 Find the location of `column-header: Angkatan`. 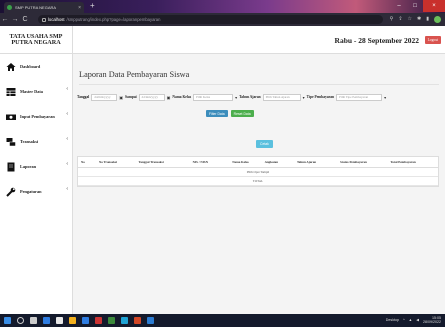

column-header: Angkatan is located at coordinates (277, 162).